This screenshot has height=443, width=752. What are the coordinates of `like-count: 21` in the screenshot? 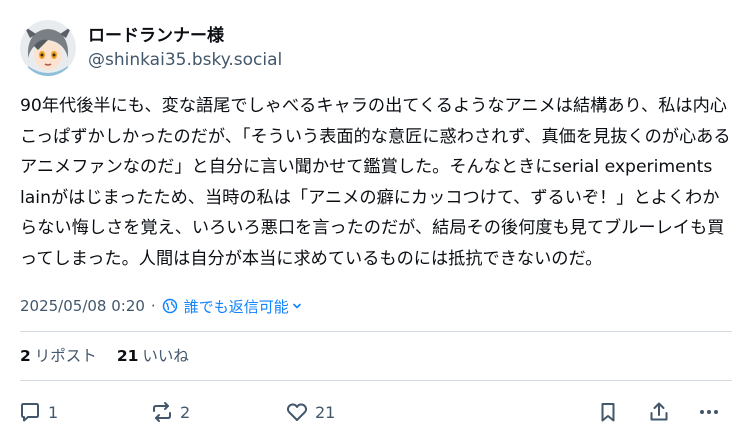 It's located at (325, 412).